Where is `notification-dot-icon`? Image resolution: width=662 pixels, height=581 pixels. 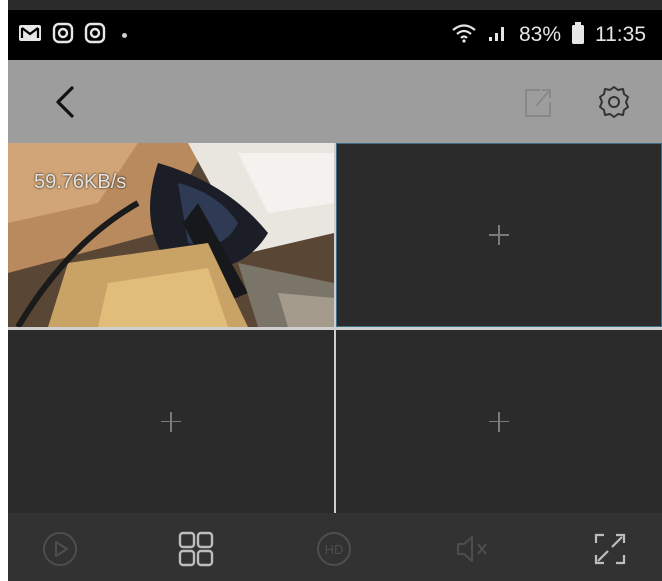
notification-dot-icon is located at coordinates (124, 35).